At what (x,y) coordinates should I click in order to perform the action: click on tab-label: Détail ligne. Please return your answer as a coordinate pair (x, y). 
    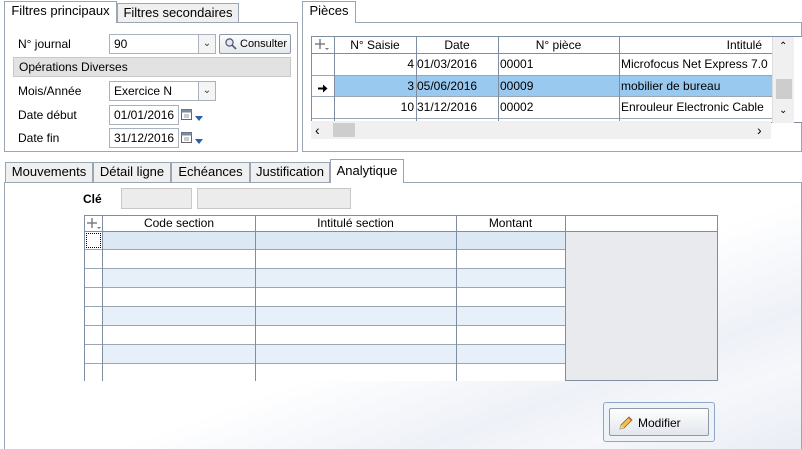
    Looking at the image, I should click on (132, 171).